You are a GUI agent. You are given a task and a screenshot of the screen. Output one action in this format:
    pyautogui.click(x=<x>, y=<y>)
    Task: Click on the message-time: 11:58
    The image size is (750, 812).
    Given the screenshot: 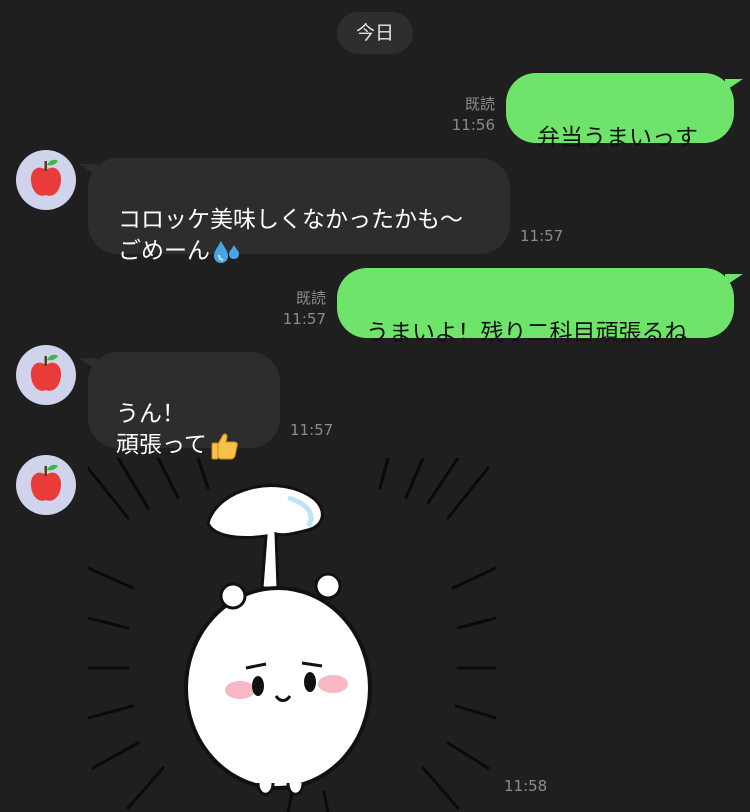 What is the action you would take?
    pyautogui.click(x=526, y=786)
    